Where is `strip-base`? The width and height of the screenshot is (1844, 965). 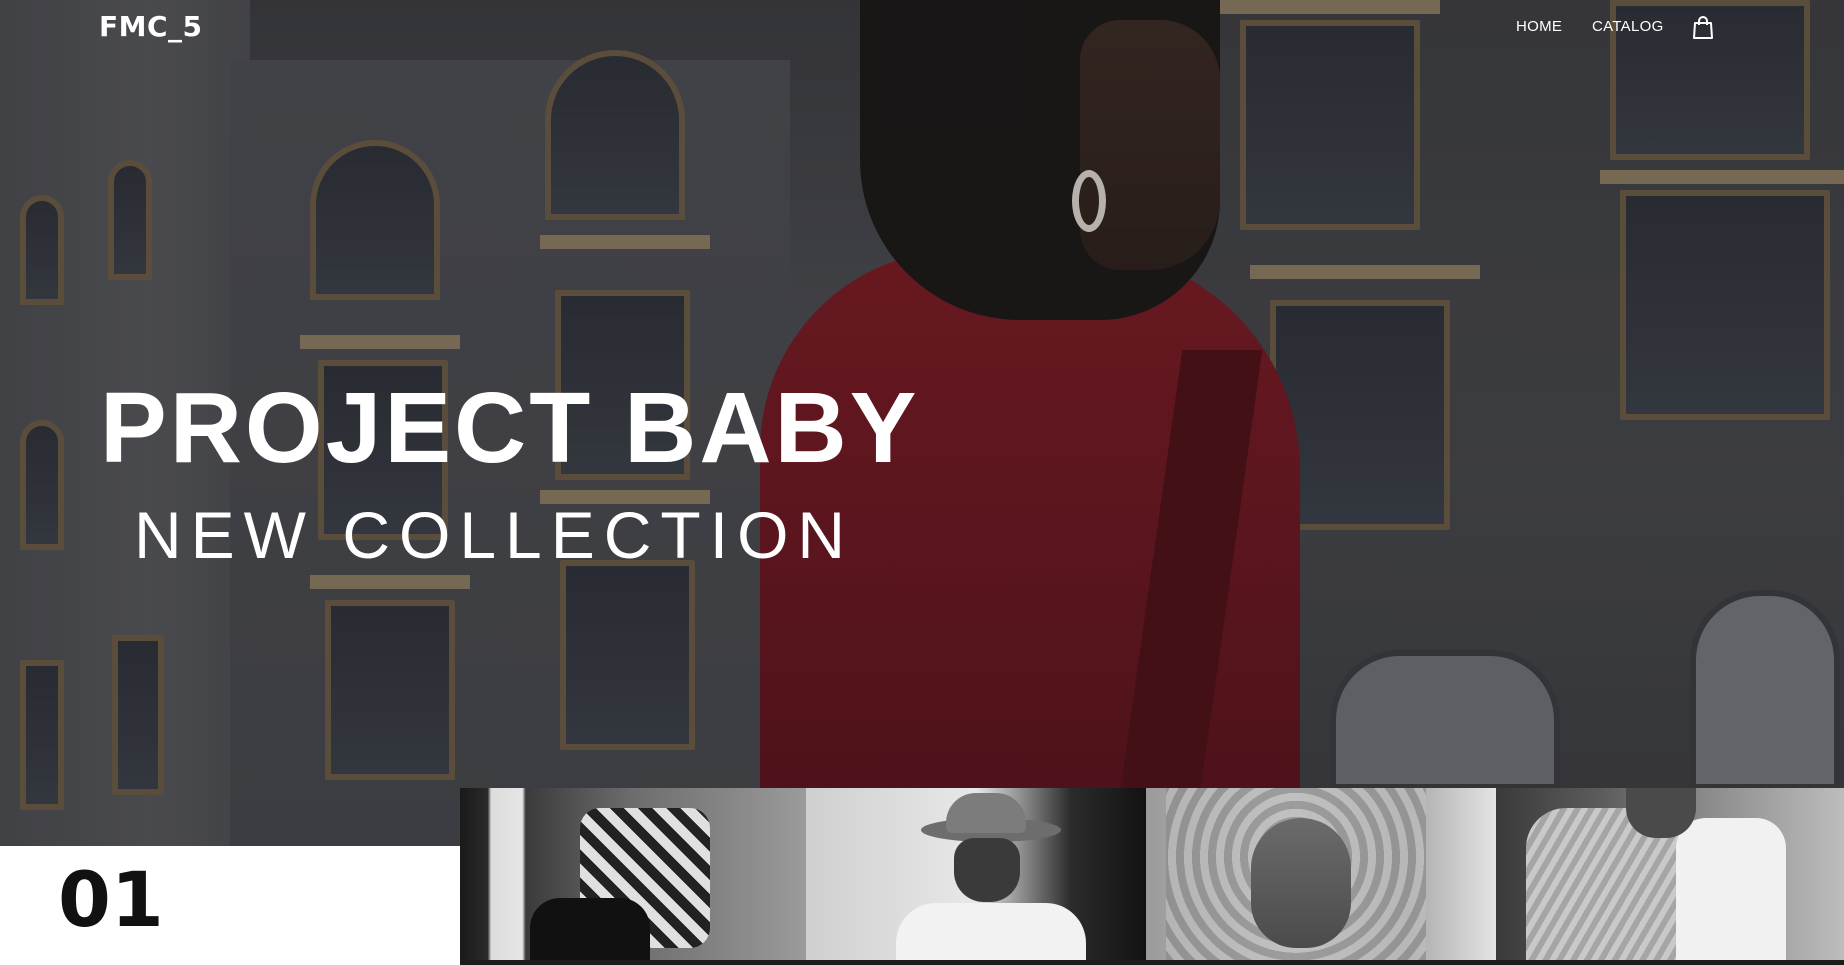 strip-base is located at coordinates (1152, 962).